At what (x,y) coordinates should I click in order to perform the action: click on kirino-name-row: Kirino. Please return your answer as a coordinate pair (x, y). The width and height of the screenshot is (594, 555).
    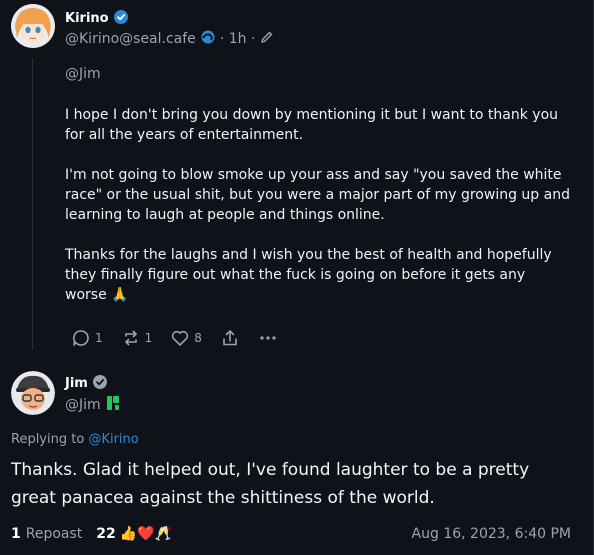
    Looking at the image, I should click on (96, 18).